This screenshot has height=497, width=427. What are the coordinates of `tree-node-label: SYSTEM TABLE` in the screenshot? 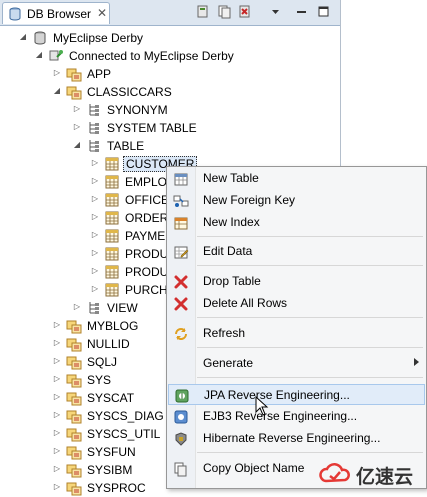 It's located at (152, 128).